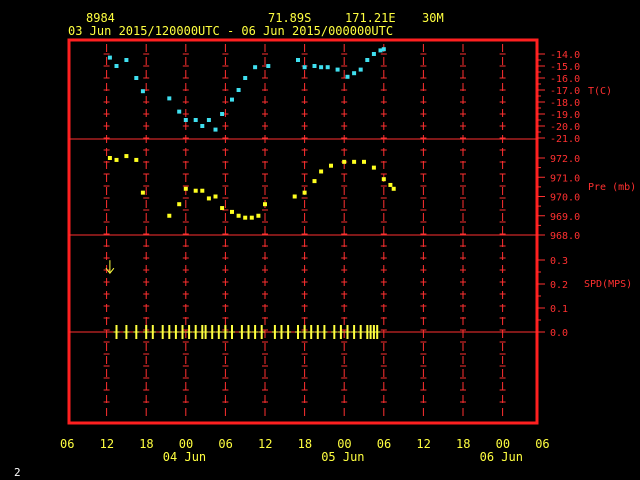  Describe the element at coordinates (565, 91) in the screenshot. I see `y-tick-label: -17.0` at that location.